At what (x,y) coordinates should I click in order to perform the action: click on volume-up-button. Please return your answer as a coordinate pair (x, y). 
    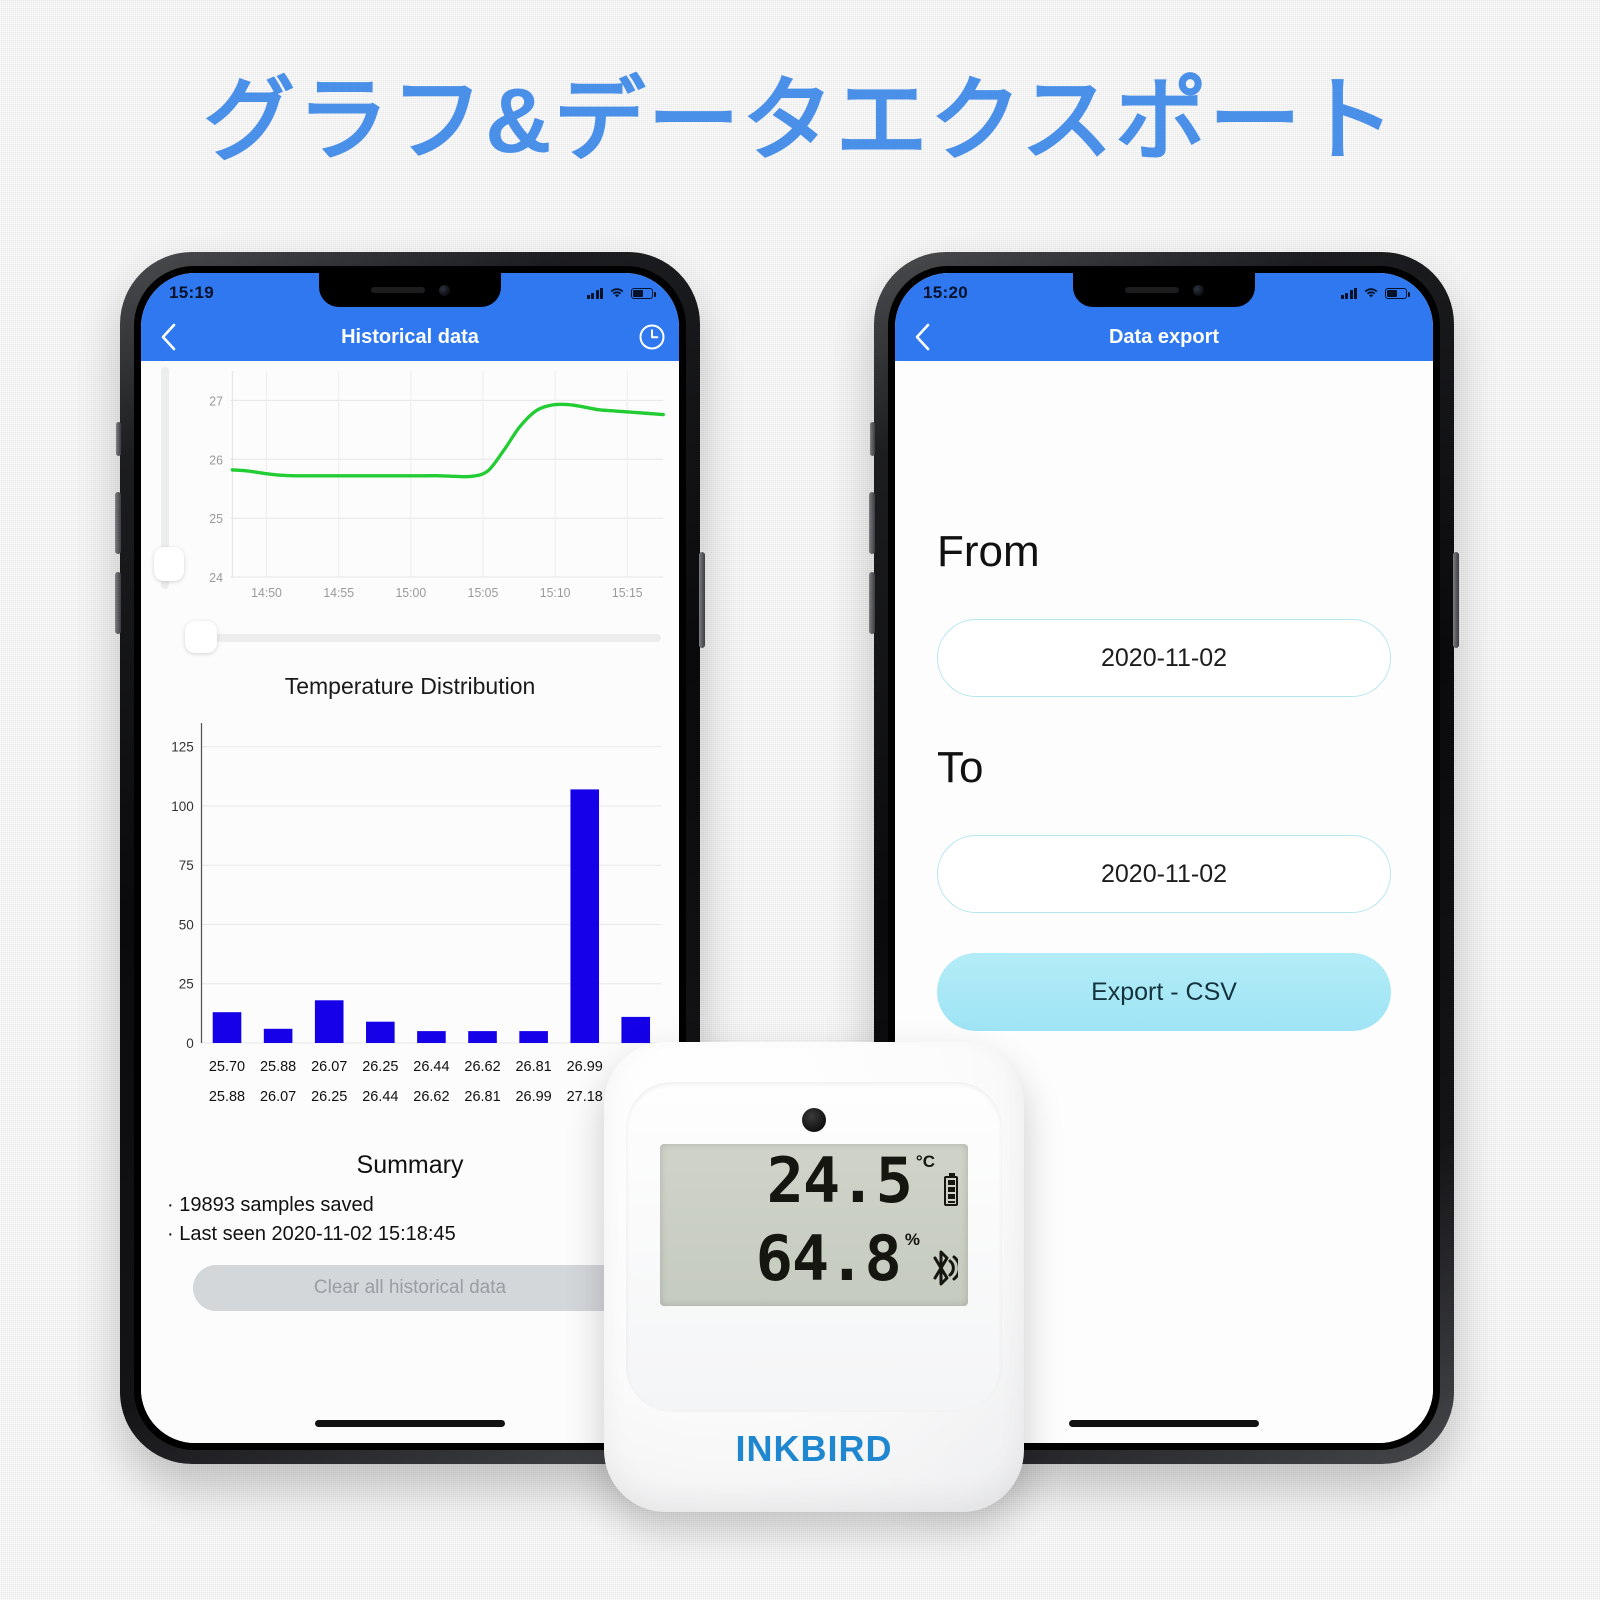
    Looking at the image, I should click on (118, 523).